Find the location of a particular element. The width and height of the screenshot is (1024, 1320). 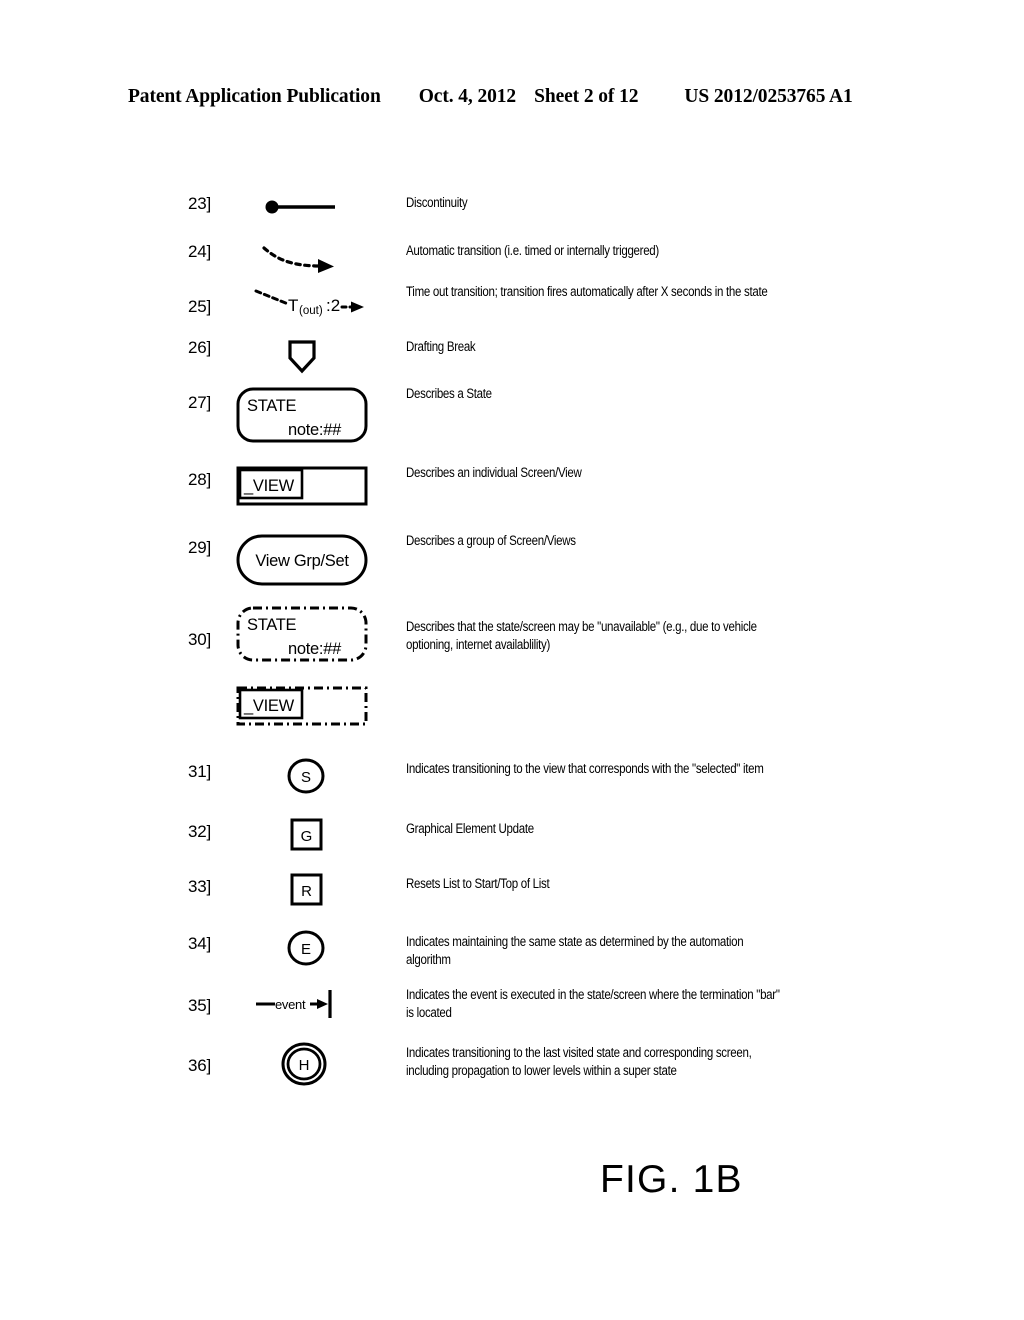

symbol-double-circle-letter-h: H is located at coordinates (314, 1065).